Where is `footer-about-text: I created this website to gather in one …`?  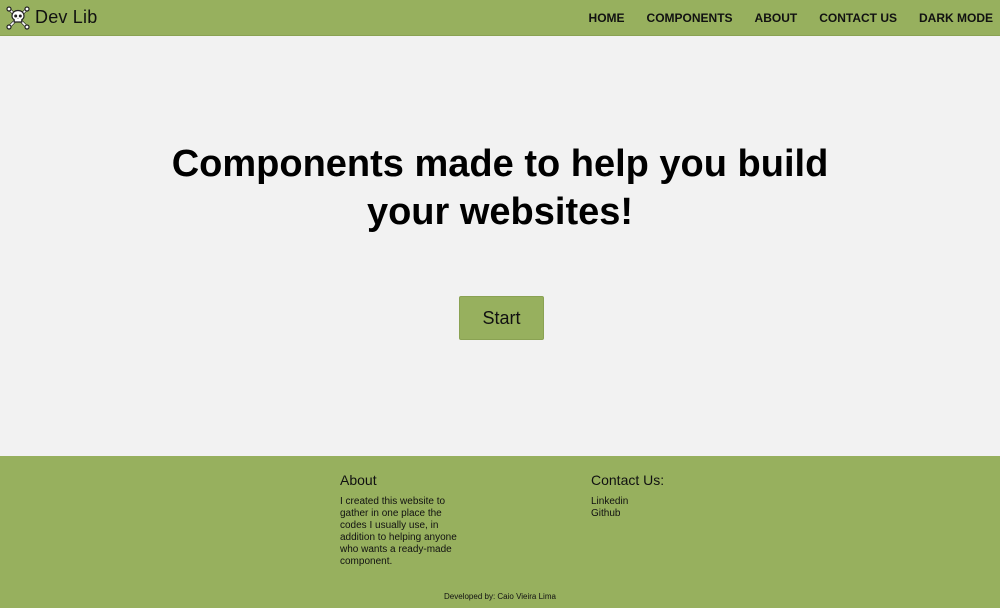 footer-about-text: I created this website to gather in one … is located at coordinates (398, 531).